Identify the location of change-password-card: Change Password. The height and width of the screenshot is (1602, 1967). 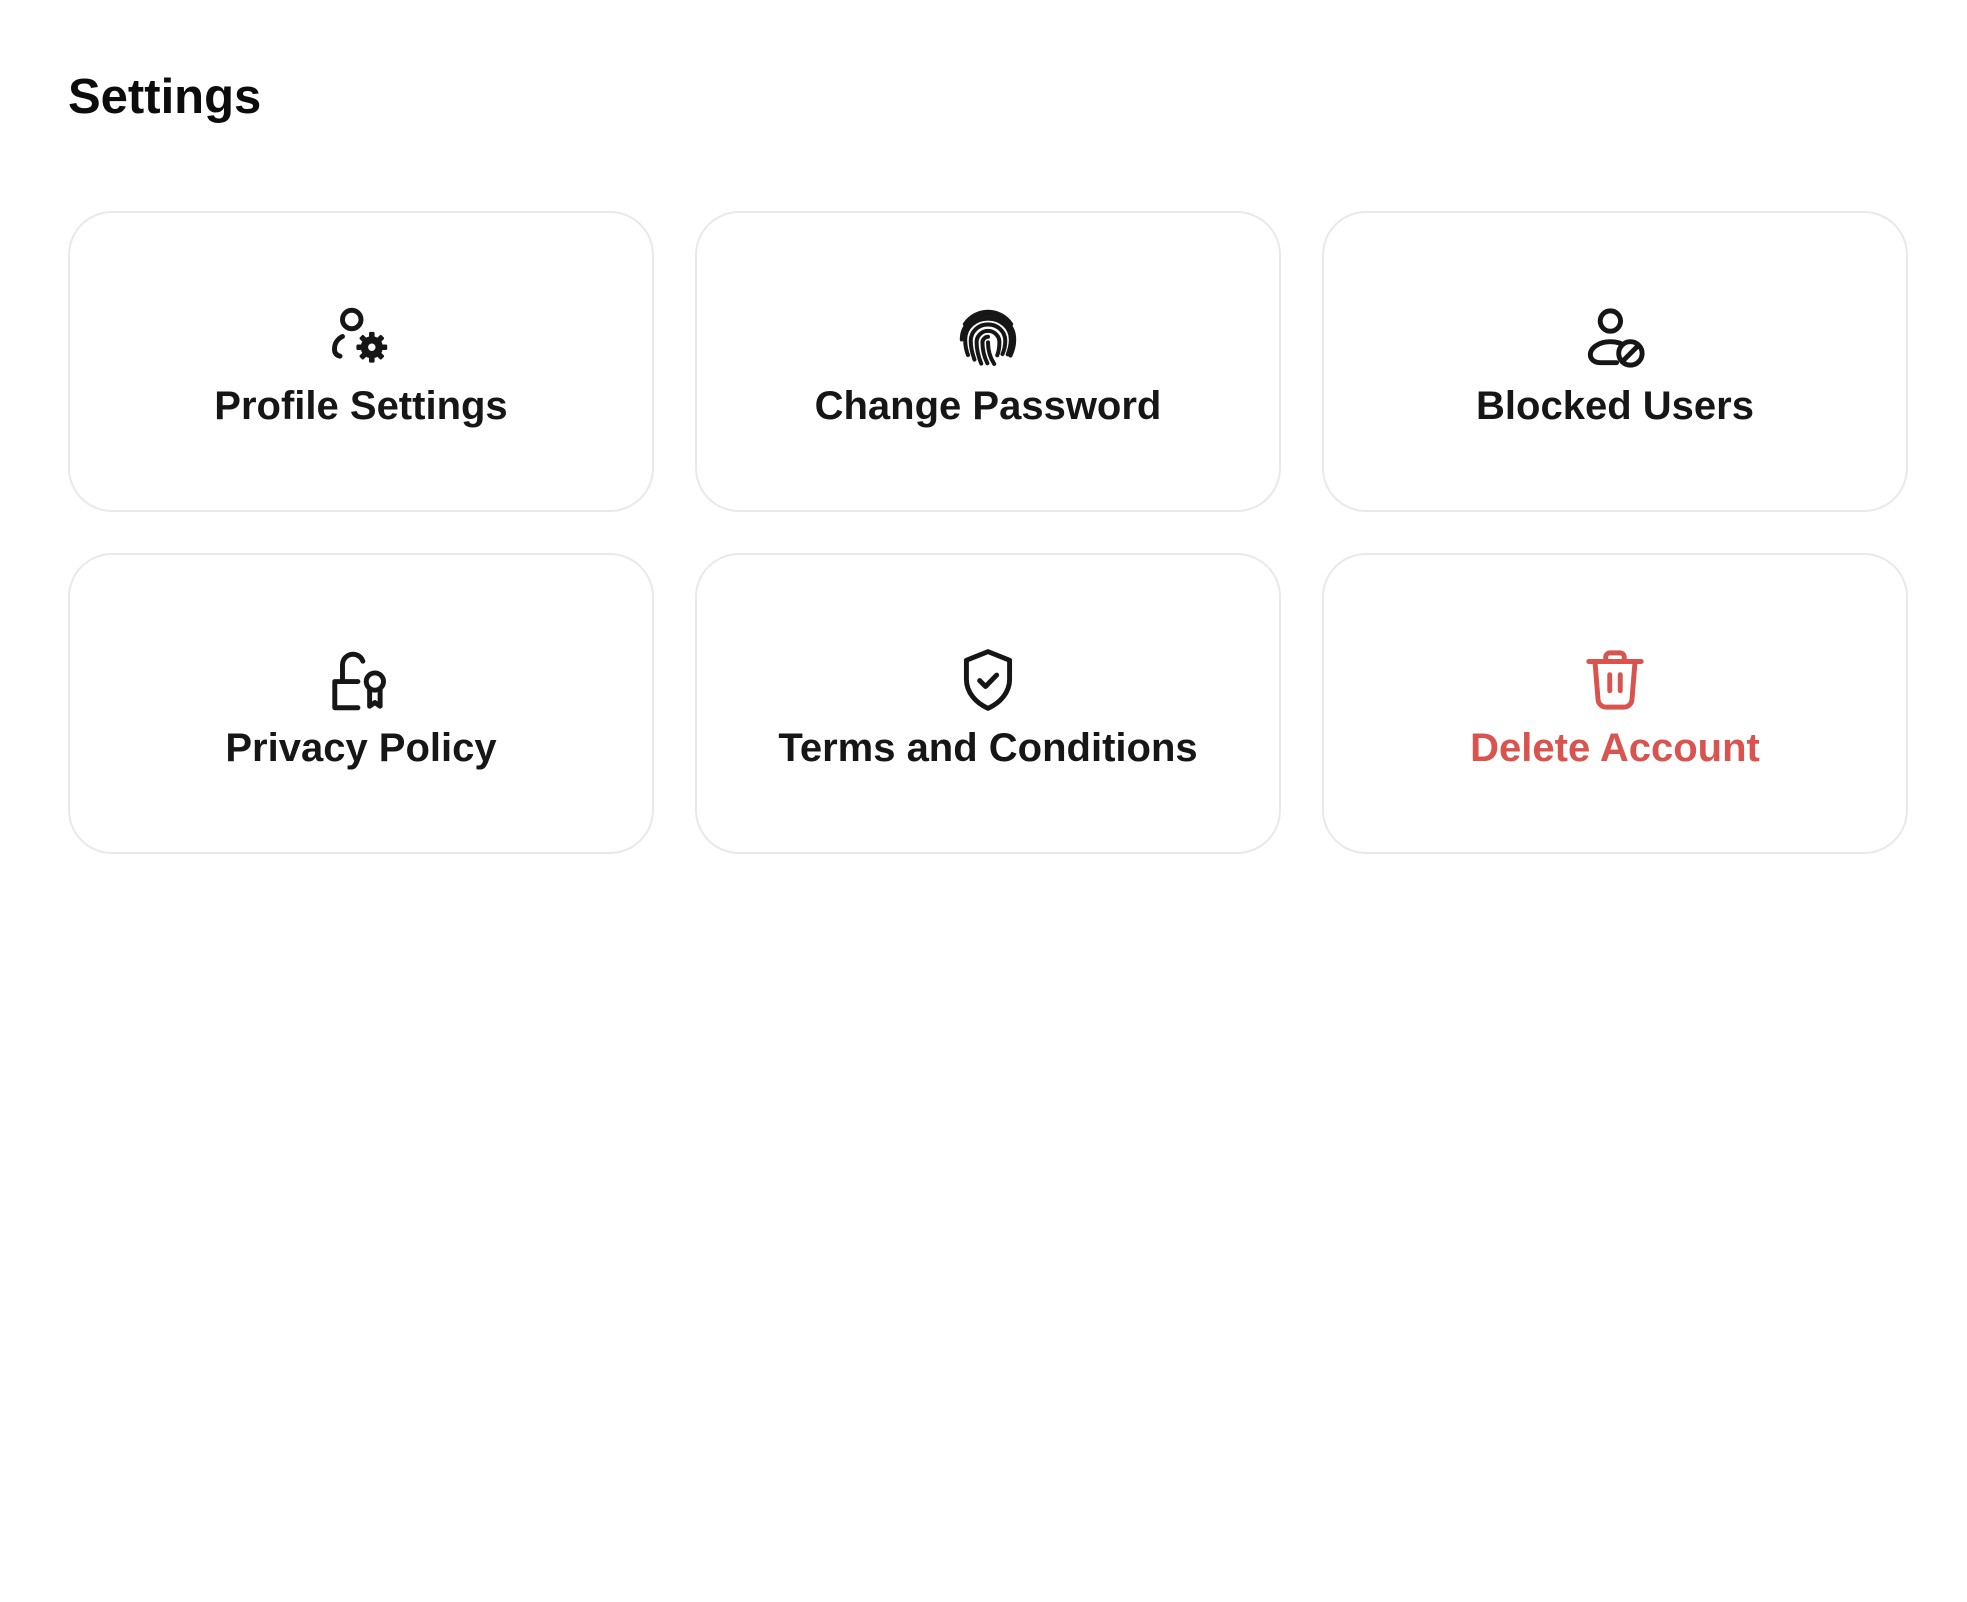
(988, 361).